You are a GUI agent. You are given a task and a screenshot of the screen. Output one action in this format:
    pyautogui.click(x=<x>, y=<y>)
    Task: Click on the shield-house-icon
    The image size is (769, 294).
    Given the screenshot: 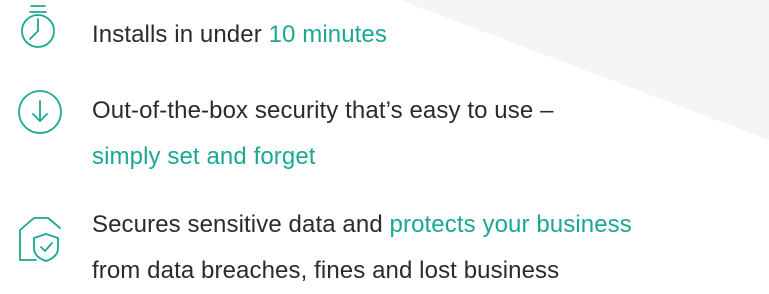 What is the action you would take?
    pyautogui.click(x=40, y=238)
    